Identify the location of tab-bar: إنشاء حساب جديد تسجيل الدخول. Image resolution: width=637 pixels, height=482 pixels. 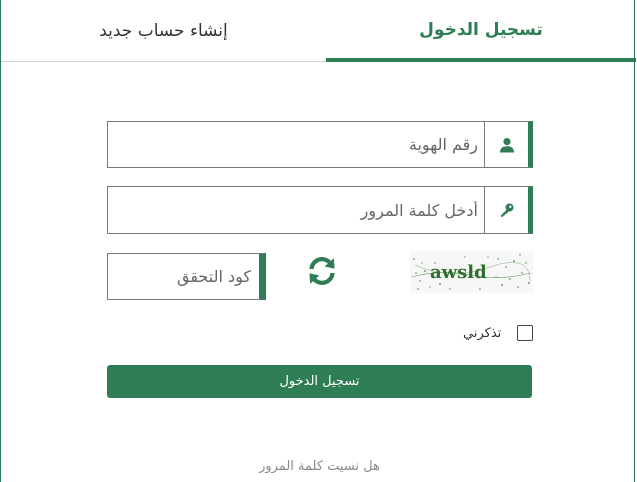
(318, 31).